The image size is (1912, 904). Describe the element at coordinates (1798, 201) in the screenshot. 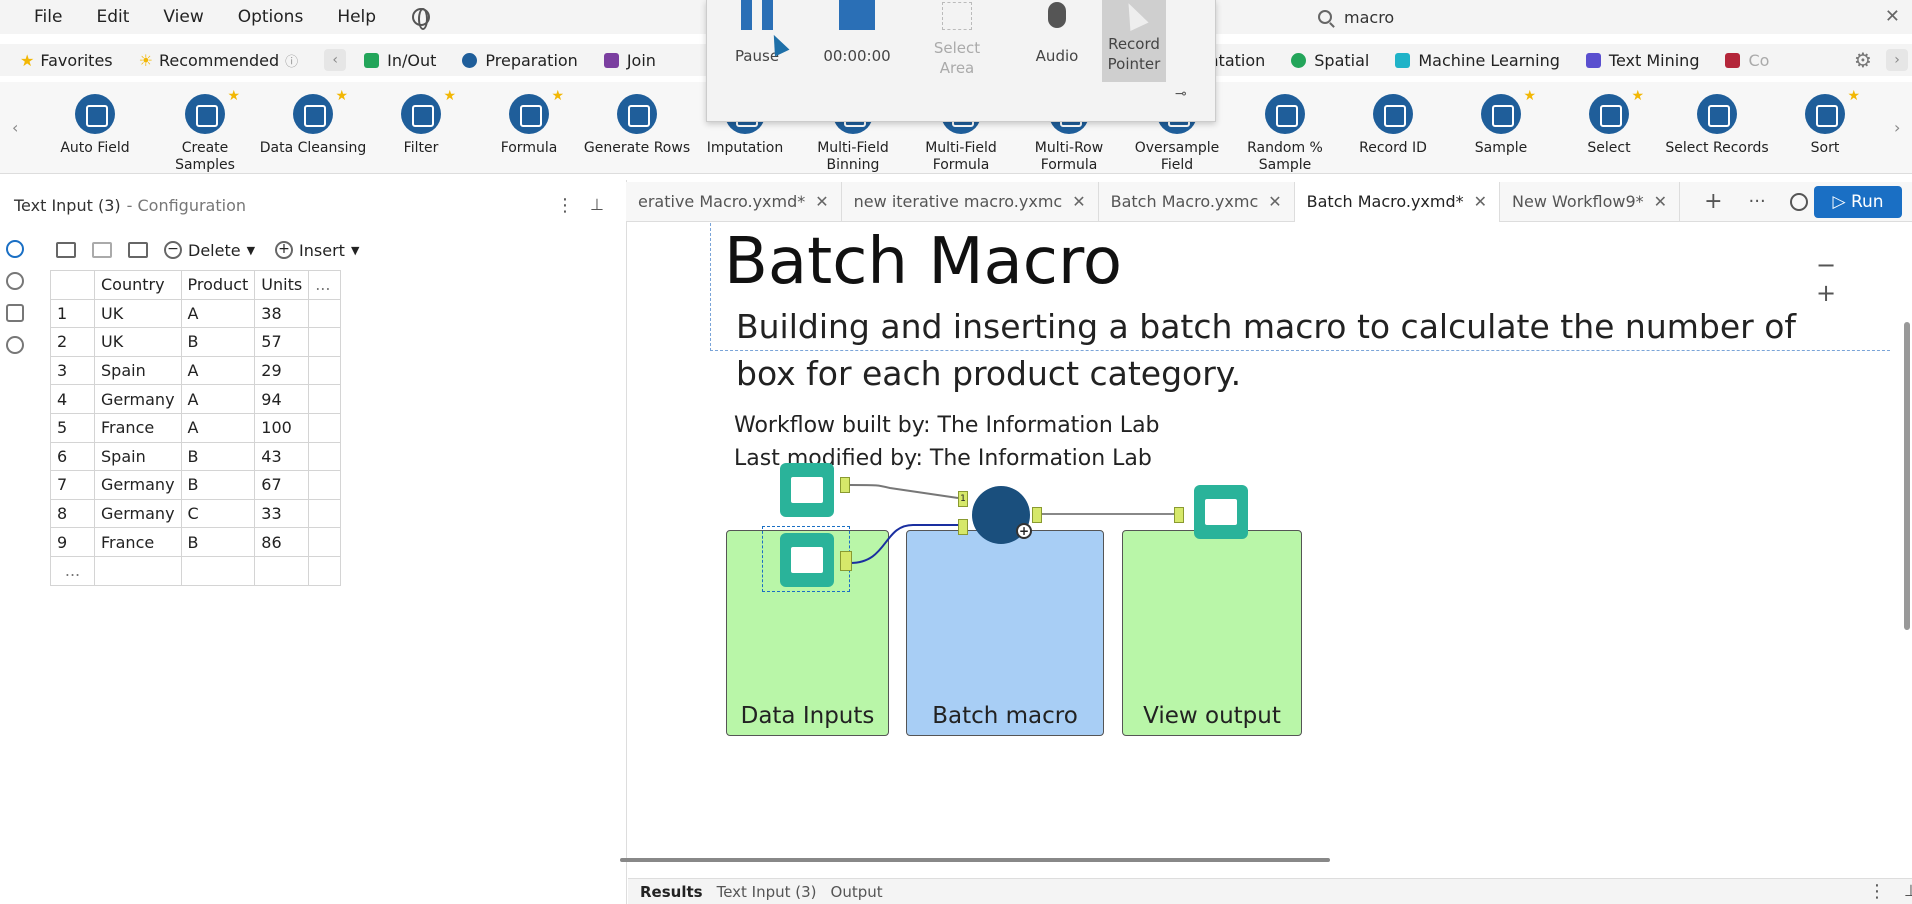

I see `history-icon` at that location.